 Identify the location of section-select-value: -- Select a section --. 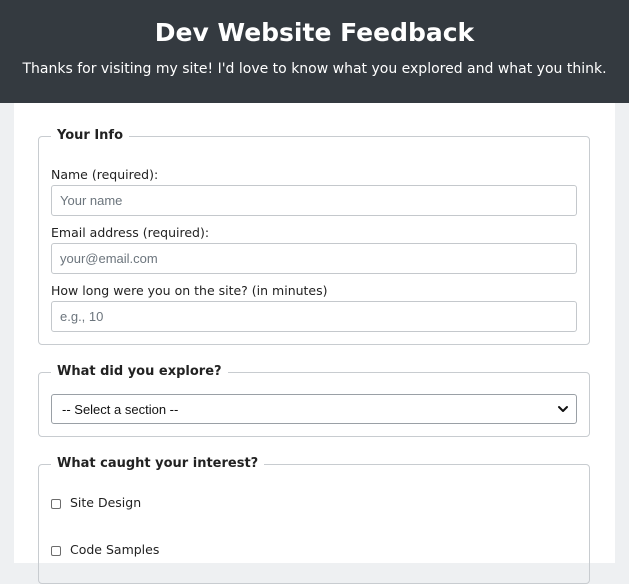
(120, 409).